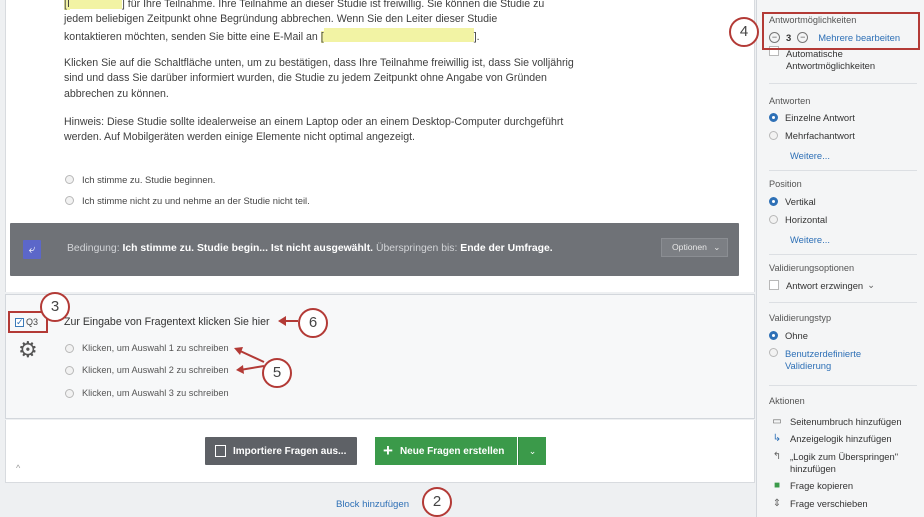 The width and height of the screenshot is (924, 517). What do you see at coordinates (788, 335) in the screenshot?
I see `validation-none: Ohne` at bounding box center [788, 335].